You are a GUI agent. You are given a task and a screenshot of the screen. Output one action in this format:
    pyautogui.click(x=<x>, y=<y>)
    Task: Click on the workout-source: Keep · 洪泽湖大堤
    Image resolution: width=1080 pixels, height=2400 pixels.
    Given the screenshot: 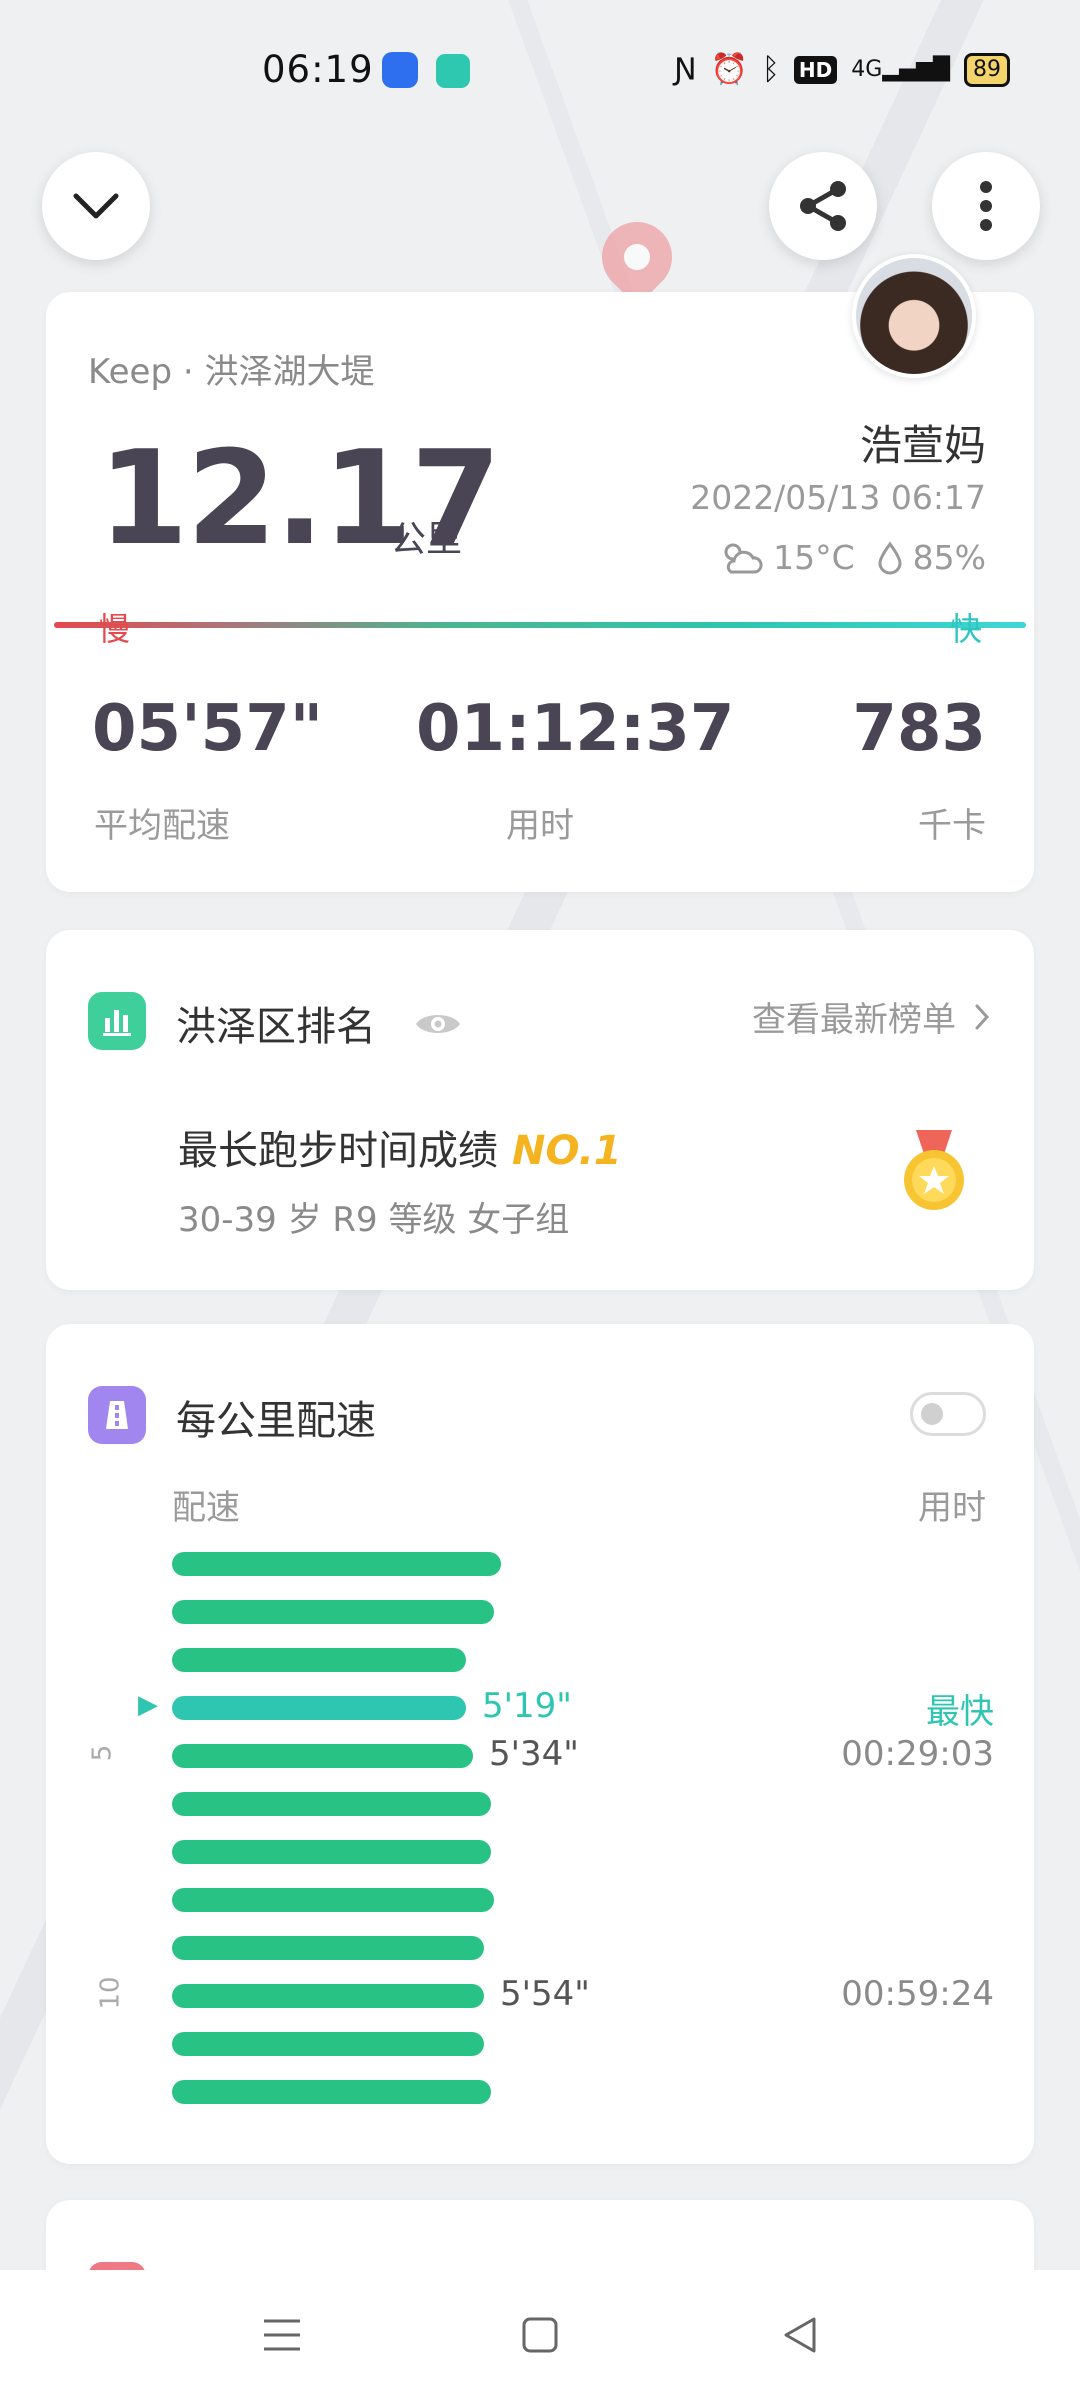 What is the action you would take?
    pyautogui.click(x=231, y=372)
    